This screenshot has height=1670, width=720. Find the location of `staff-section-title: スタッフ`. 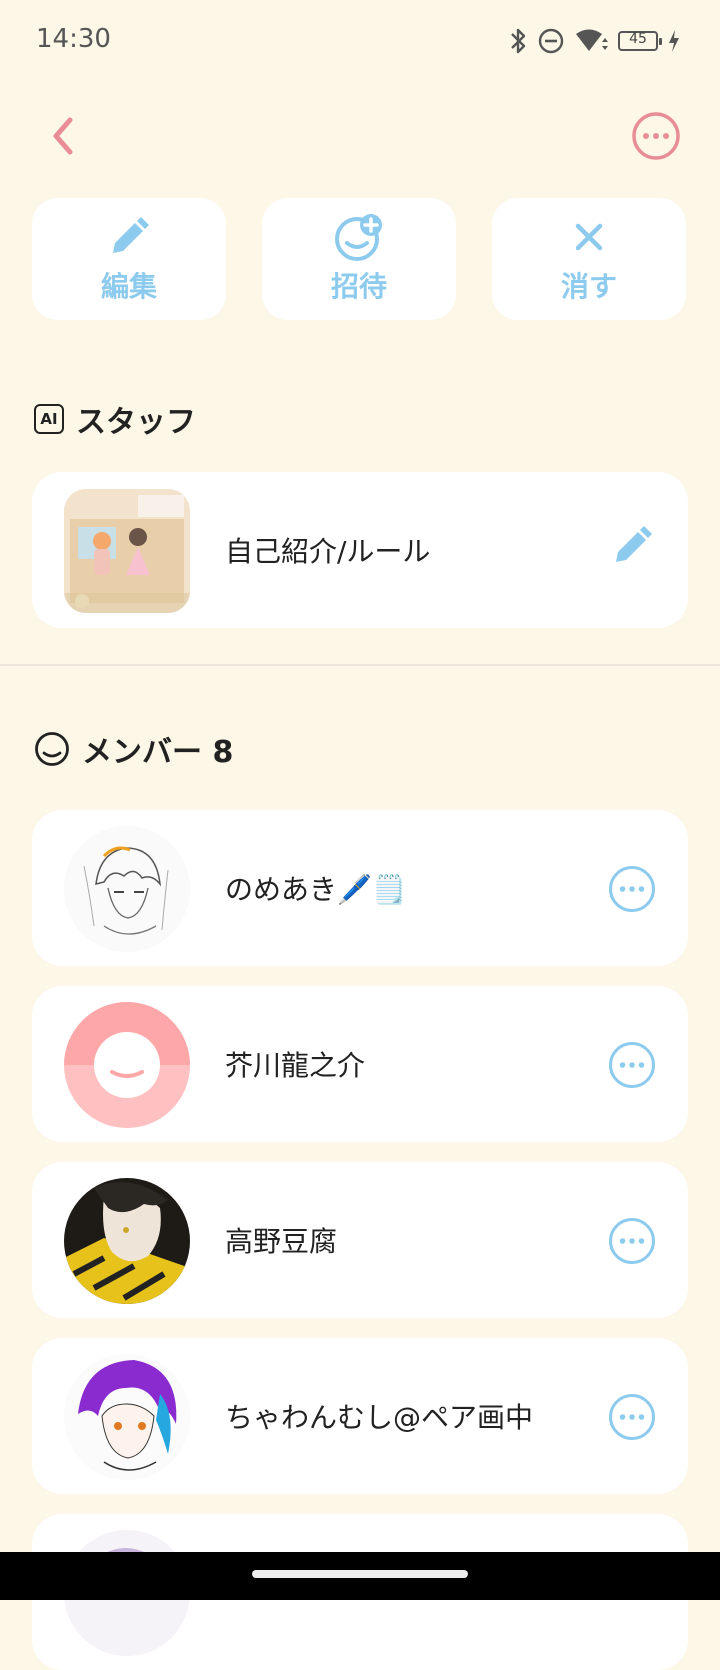

staff-section-title: スタッフ is located at coordinates (136, 422).